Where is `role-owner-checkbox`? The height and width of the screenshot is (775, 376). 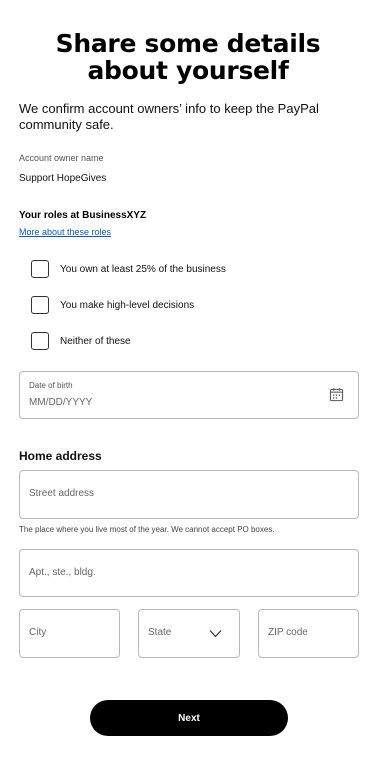 role-owner-checkbox is located at coordinates (40, 269).